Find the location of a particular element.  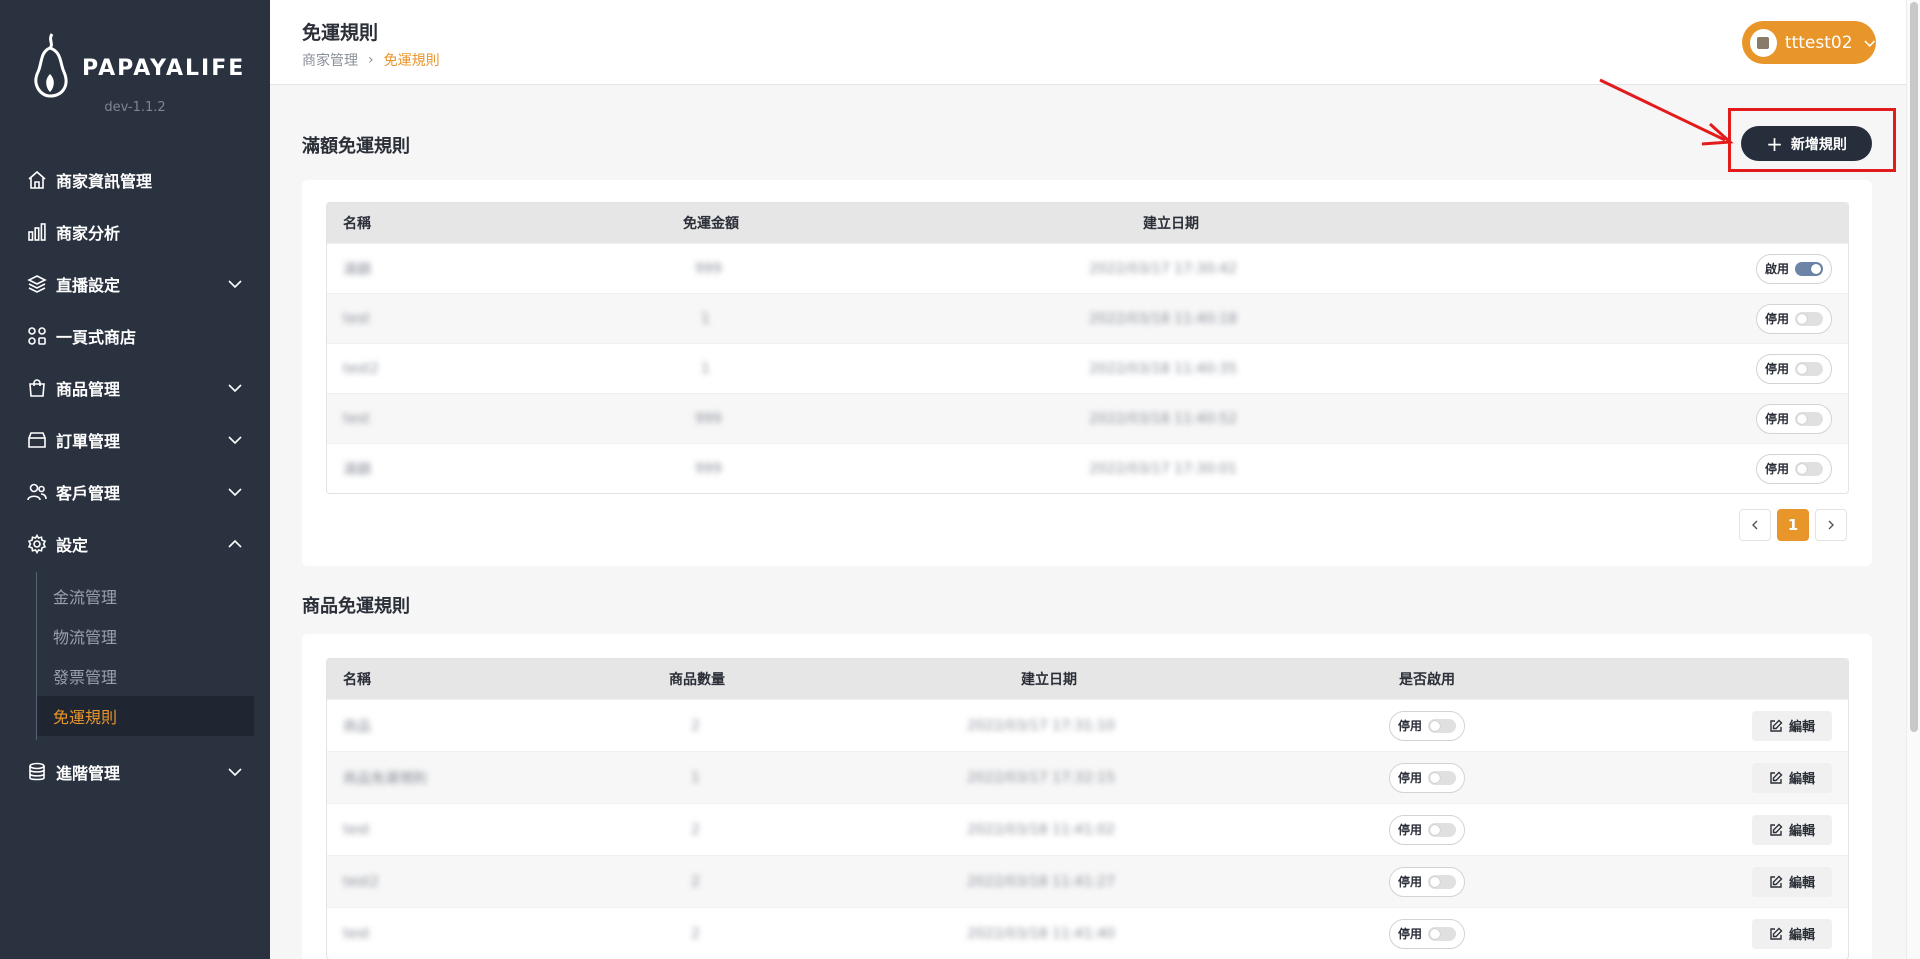

row-amount: 1 is located at coordinates (705, 318).